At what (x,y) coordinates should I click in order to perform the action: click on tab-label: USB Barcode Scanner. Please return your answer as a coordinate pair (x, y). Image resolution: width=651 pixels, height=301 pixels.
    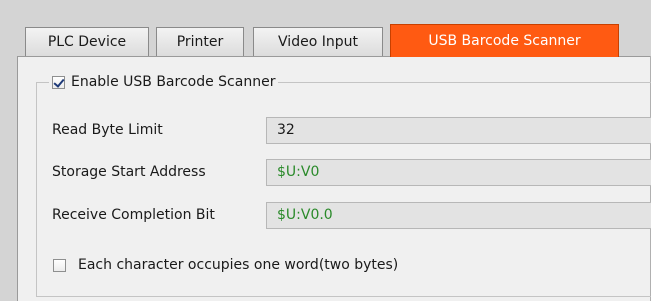
    Looking at the image, I should click on (504, 41).